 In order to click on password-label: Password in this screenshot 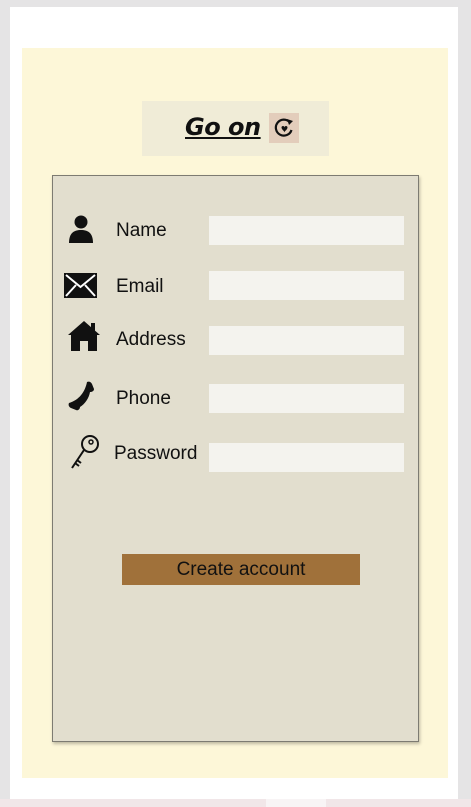, I will do `click(156, 453)`.